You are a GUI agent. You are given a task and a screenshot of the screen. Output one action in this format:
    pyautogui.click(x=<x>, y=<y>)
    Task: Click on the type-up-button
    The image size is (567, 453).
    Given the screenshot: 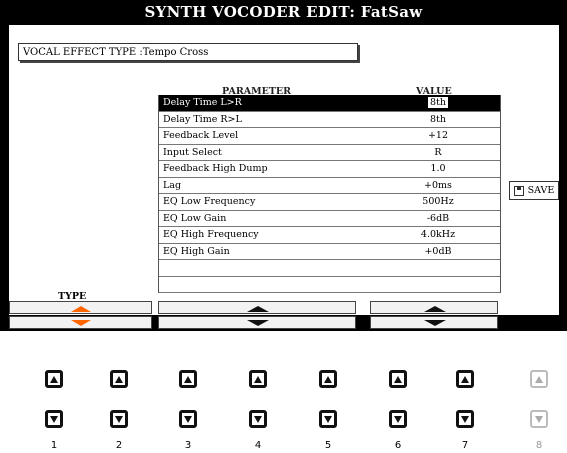 What is the action you would take?
    pyautogui.click(x=80, y=307)
    